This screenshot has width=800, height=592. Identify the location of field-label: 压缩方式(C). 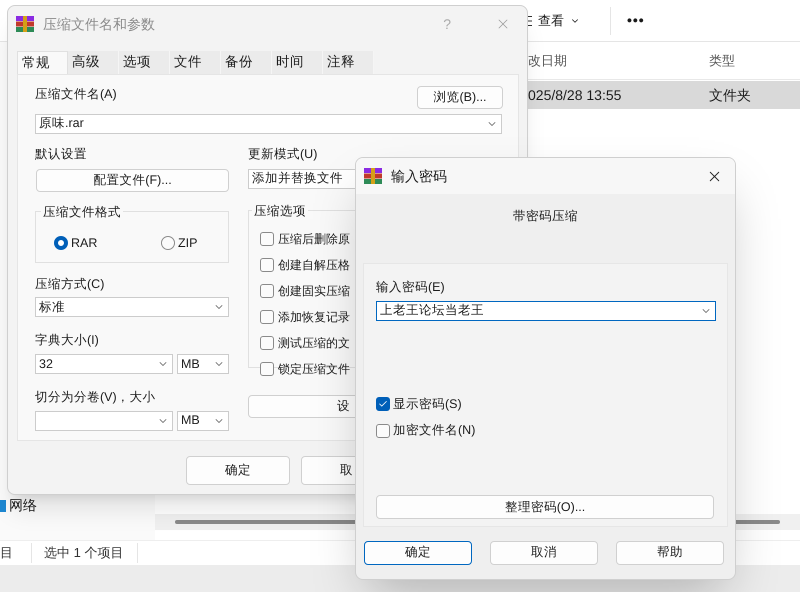
(70, 284).